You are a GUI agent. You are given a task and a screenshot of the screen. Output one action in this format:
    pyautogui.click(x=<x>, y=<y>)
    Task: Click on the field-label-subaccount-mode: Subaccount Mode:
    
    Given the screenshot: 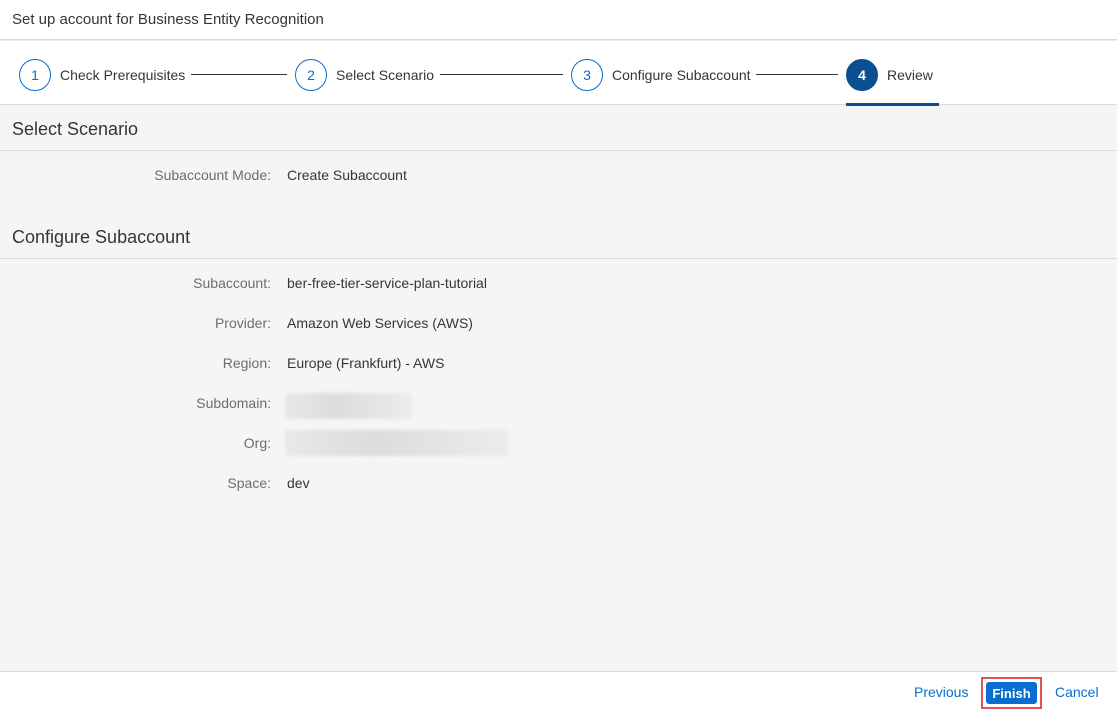 What is the action you would take?
    pyautogui.click(x=212, y=175)
    